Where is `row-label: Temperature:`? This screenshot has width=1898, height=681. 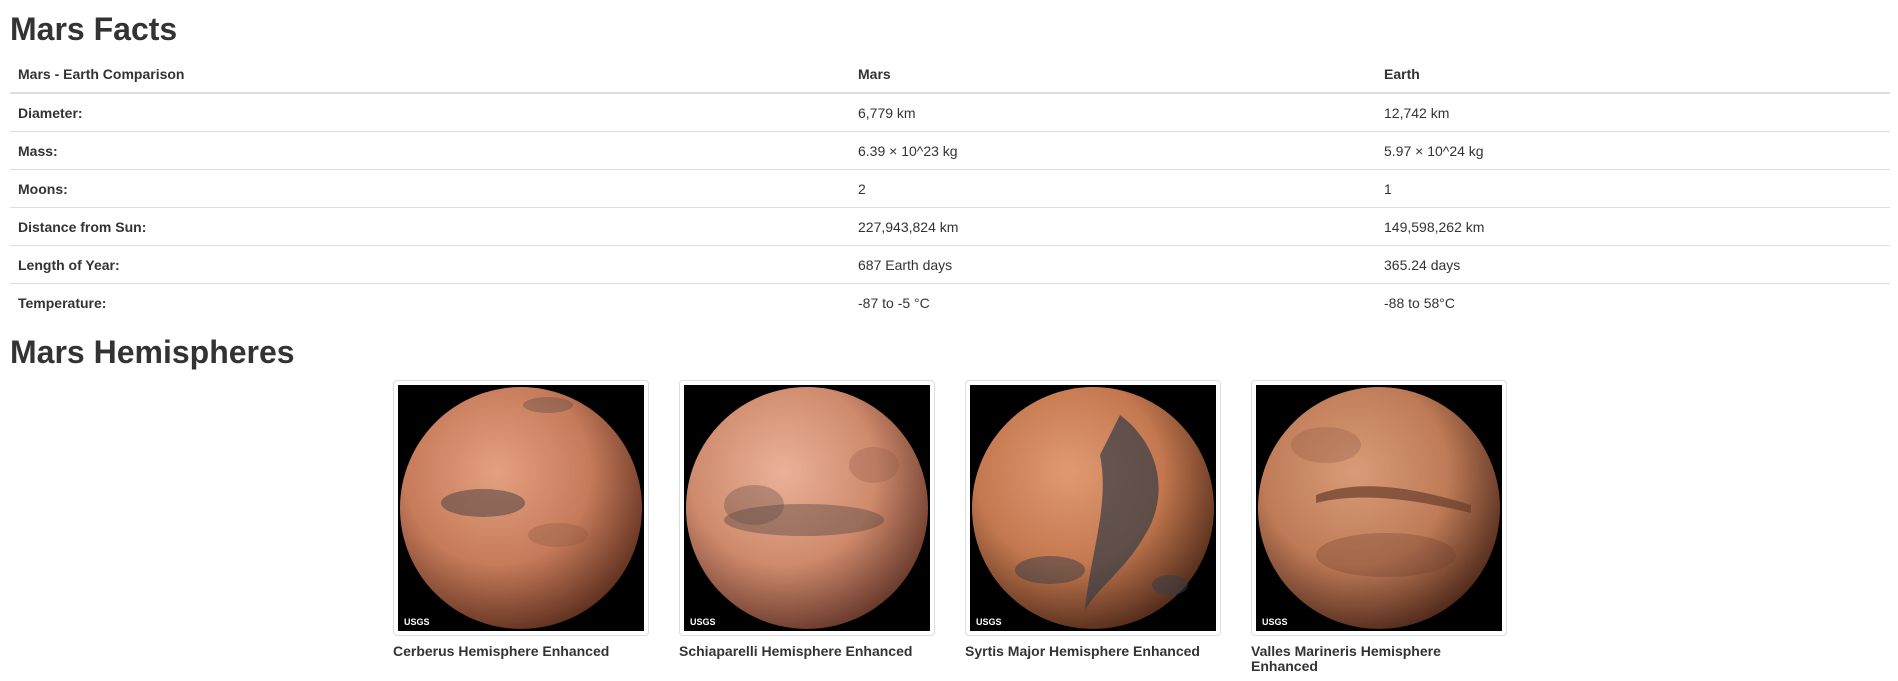 row-label: Temperature: is located at coordinates (430, 302).